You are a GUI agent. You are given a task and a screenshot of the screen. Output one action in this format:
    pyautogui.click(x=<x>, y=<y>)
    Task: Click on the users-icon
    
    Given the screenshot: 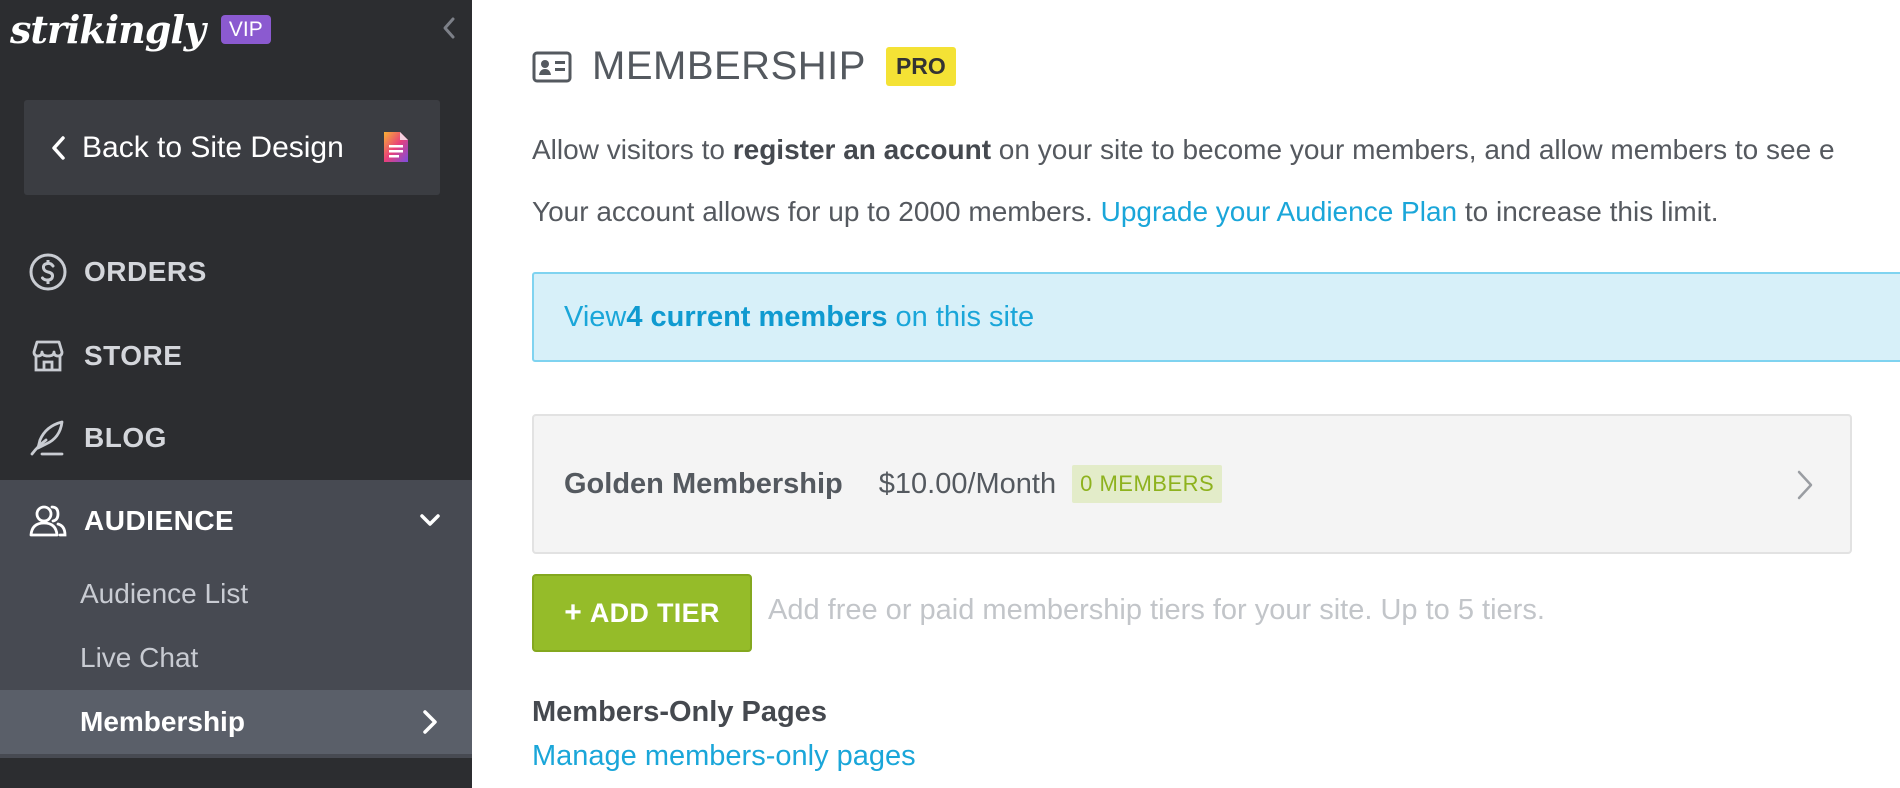 What is the action you would take?
    pyautogui.click(x=48, y=521)
    